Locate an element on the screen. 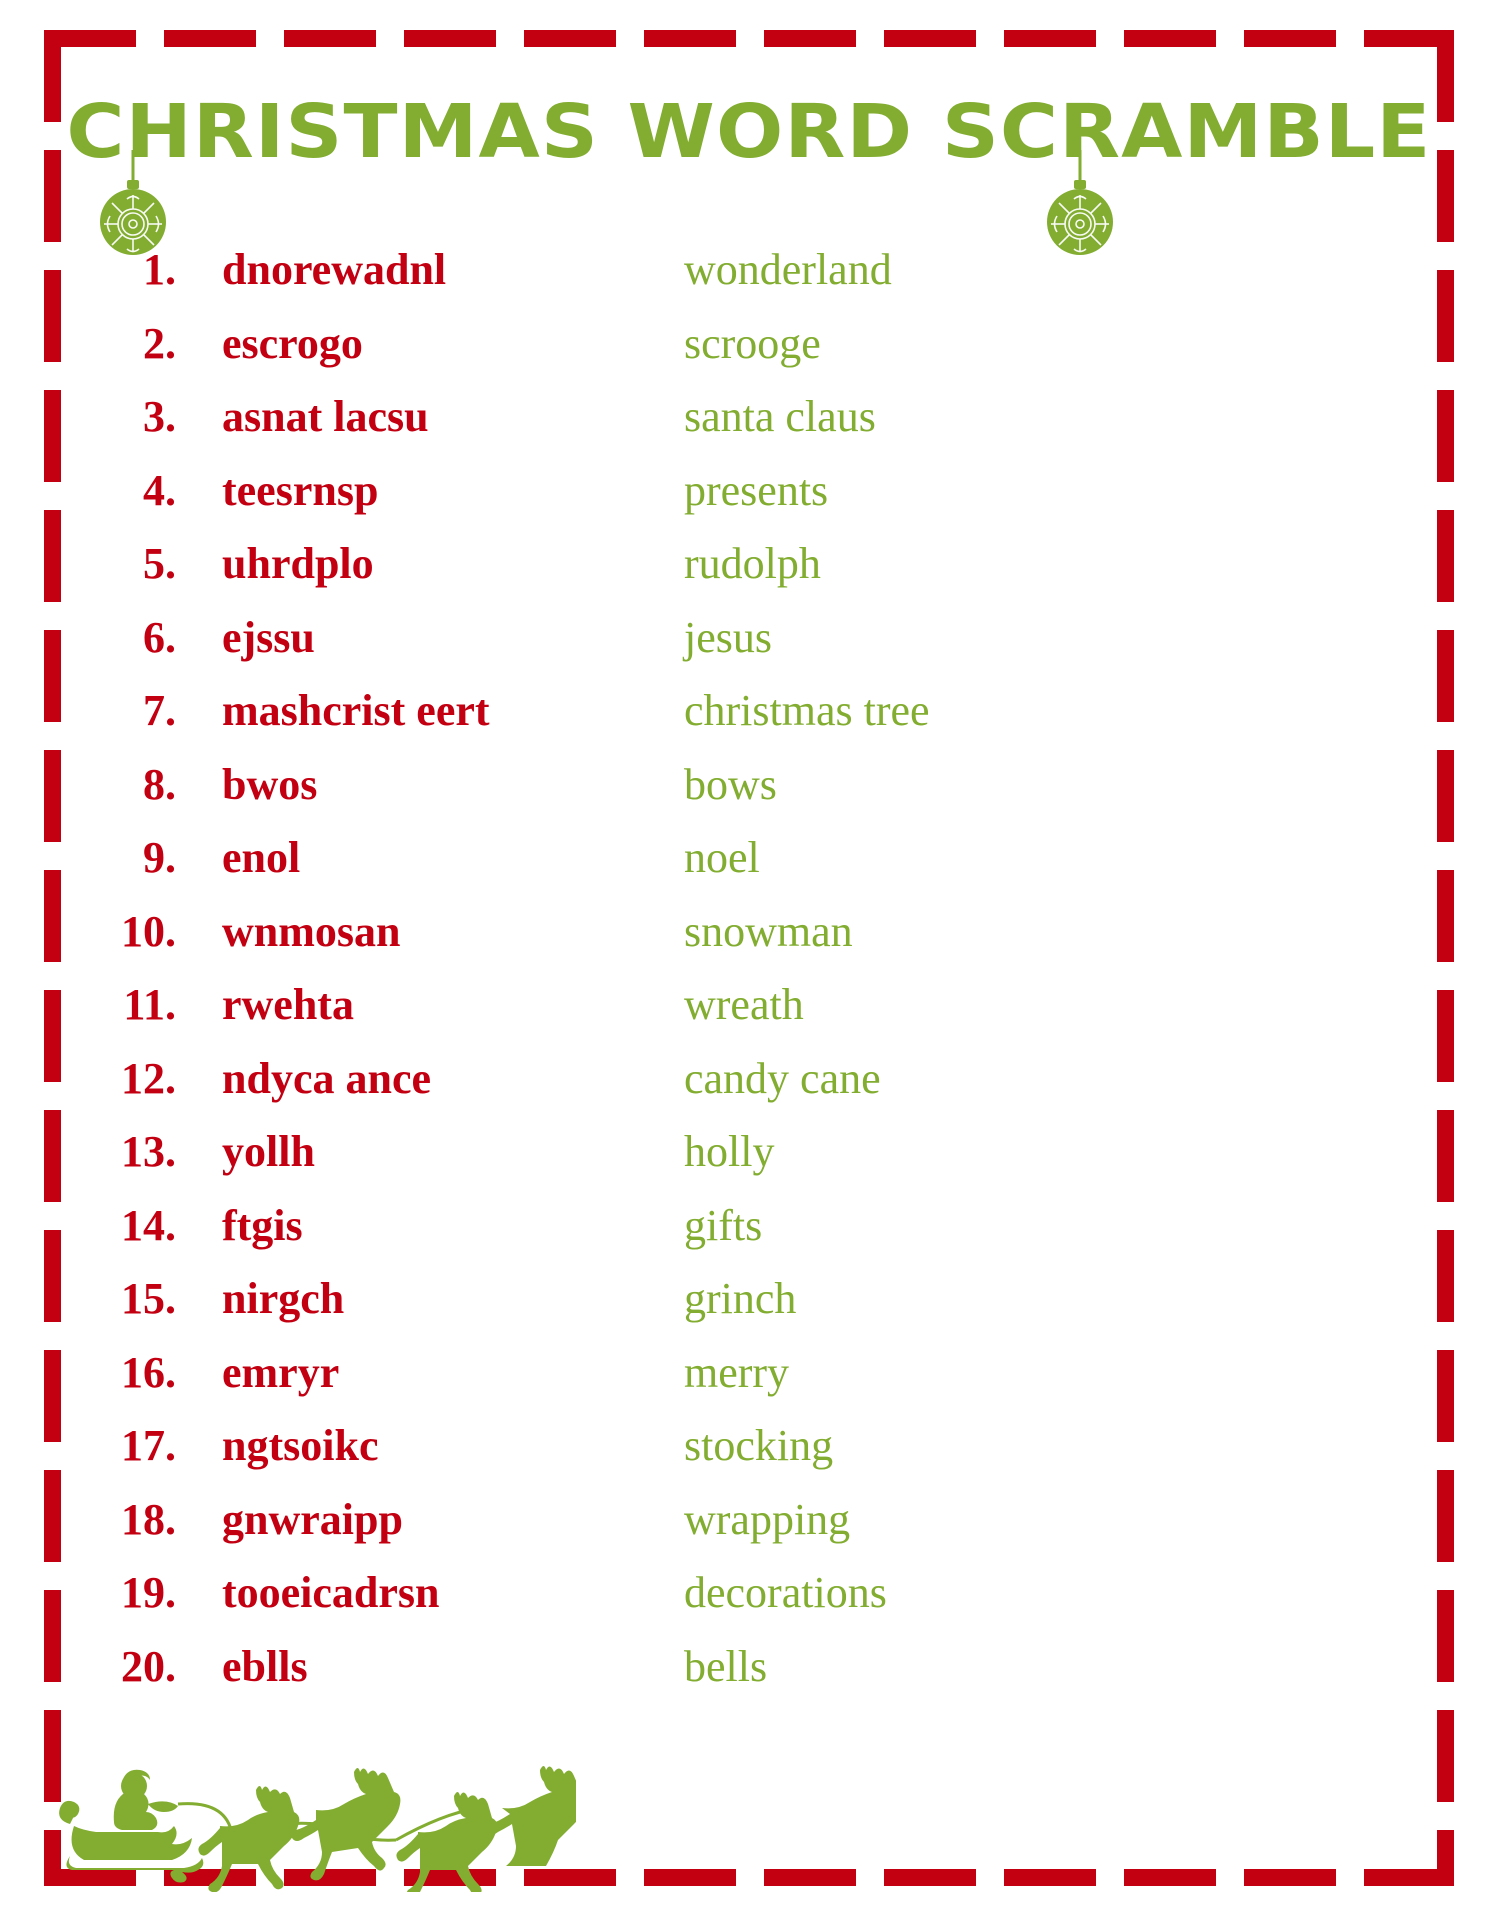 The height and width of the screenshot is (1920, 1498). answer-word: rudolph is located at coordinates (752, 563).